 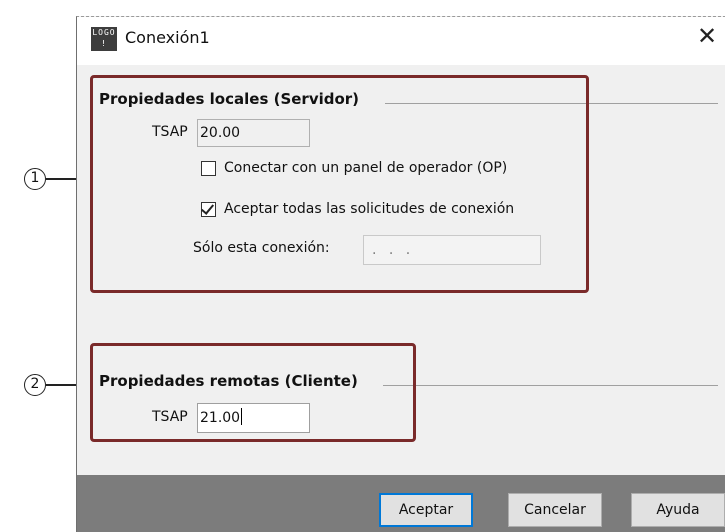 I want to click on close-icon: ✕, so click(x=707, y=36).